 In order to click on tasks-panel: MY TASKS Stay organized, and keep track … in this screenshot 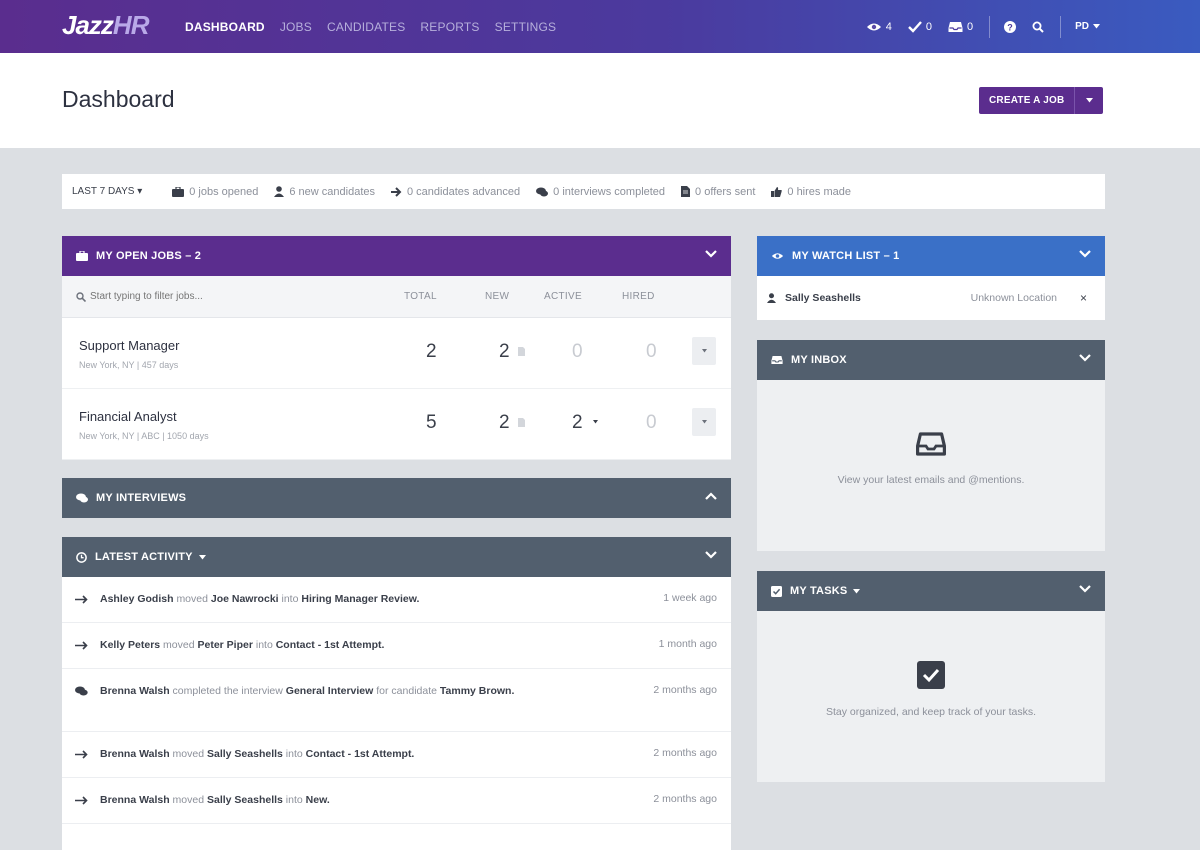, I will do `click(931, 676)`.